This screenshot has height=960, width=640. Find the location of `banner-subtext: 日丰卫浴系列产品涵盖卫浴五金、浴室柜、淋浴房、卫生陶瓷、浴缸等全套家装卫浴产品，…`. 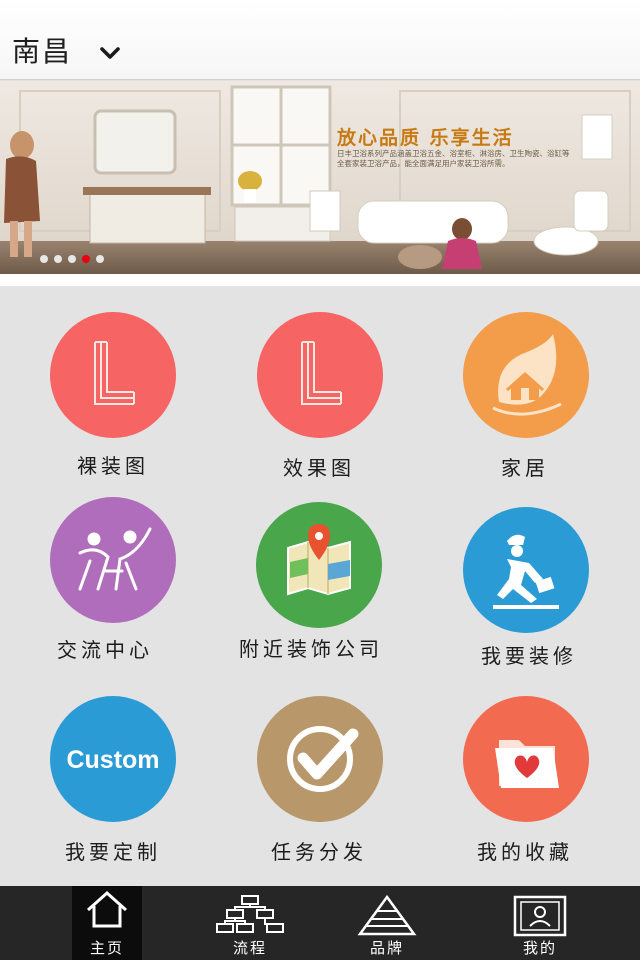

banner-subtext: 日丰卫浴系列产品涵盖卫浴五金、浴室柜、淋浴房、卫生陶瓷、浴缸等全套家装卫浴产品，… is located at coordinates (453, 158).